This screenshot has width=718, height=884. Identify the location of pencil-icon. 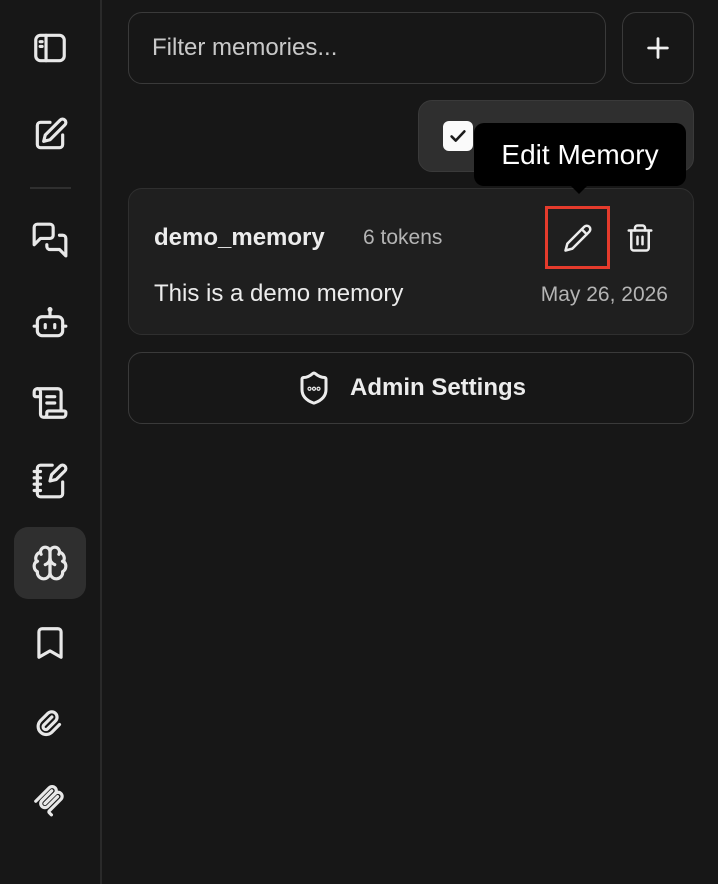
(577, 237).